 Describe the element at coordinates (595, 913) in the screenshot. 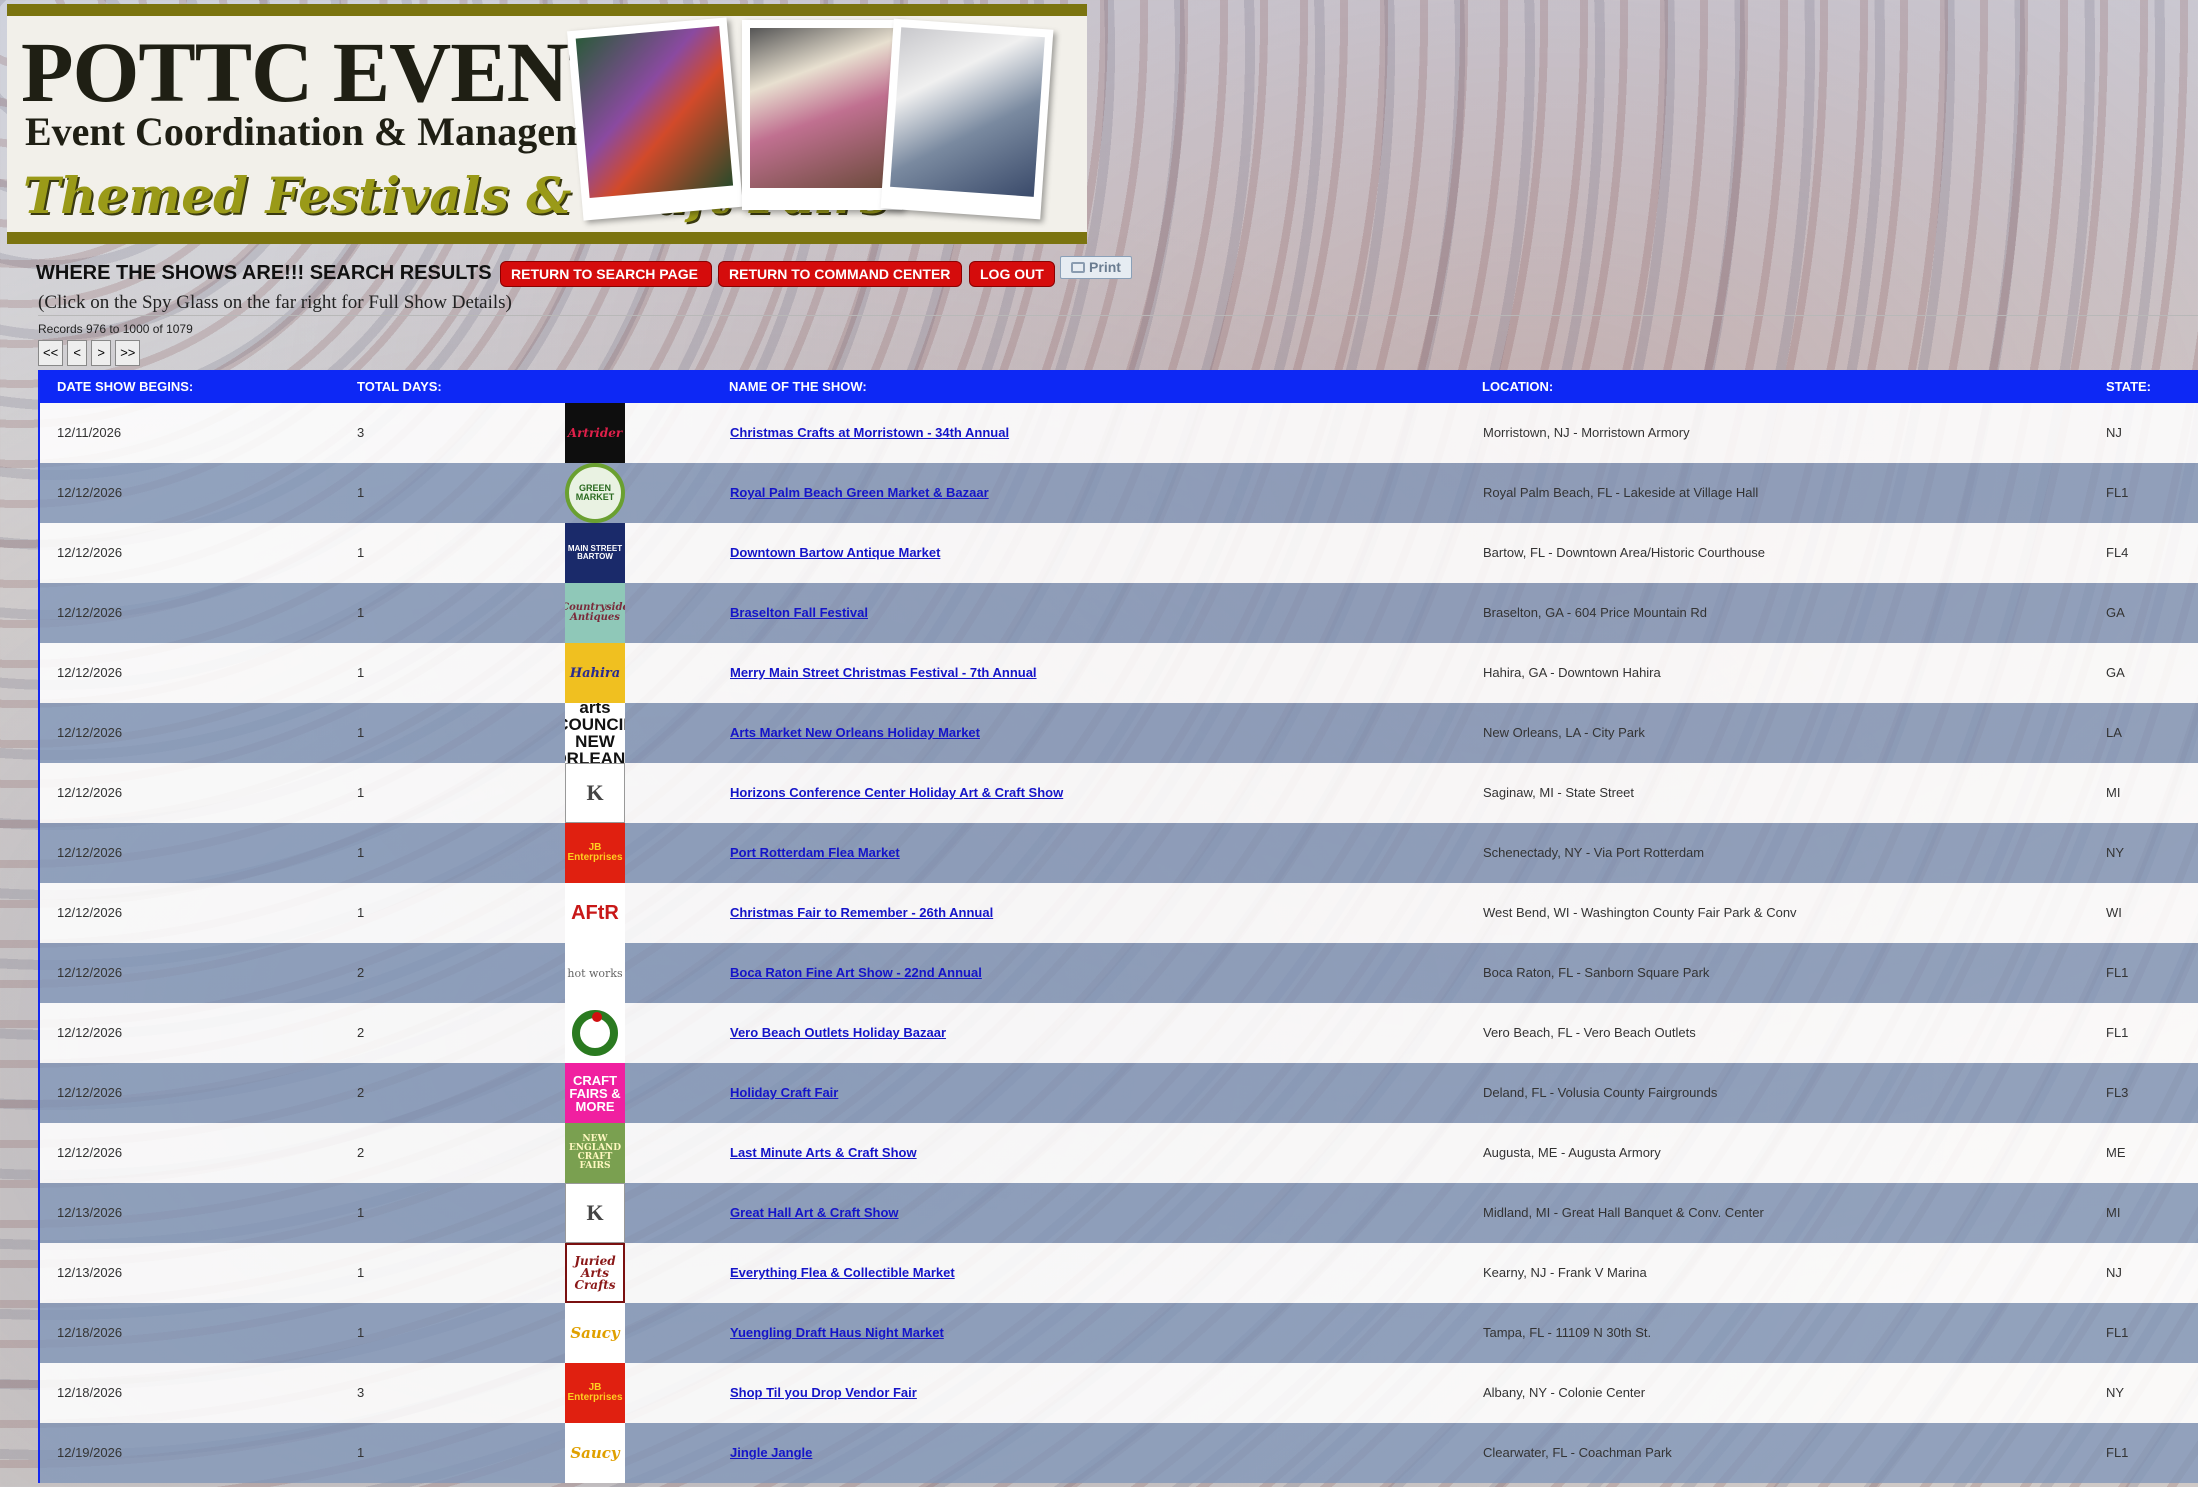

I see `show-logo-image: AFtR` at that location.